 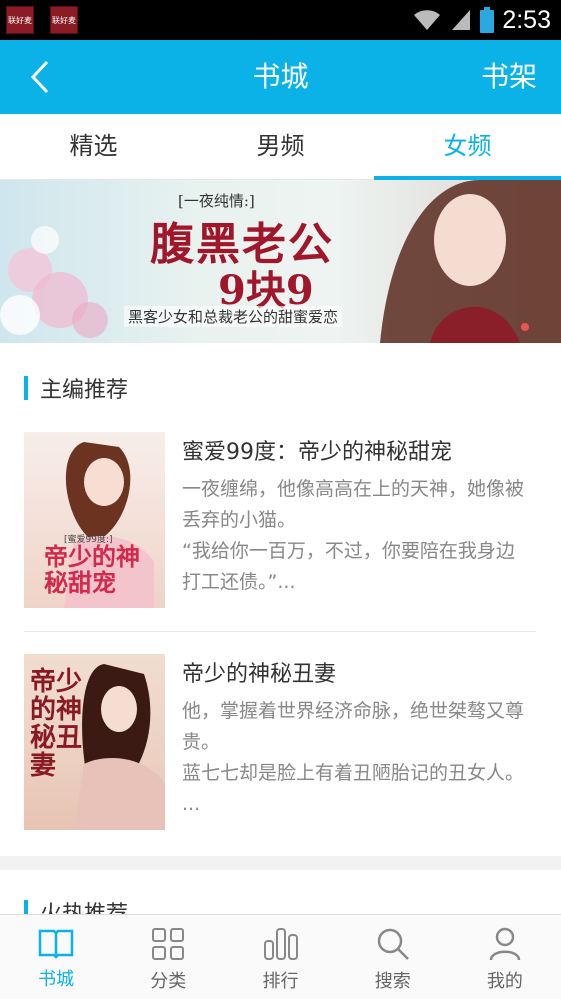 What do you see at coordinates (505, 944) in the screenshot?
I see `user-icon` at bounding box center [505, 944].